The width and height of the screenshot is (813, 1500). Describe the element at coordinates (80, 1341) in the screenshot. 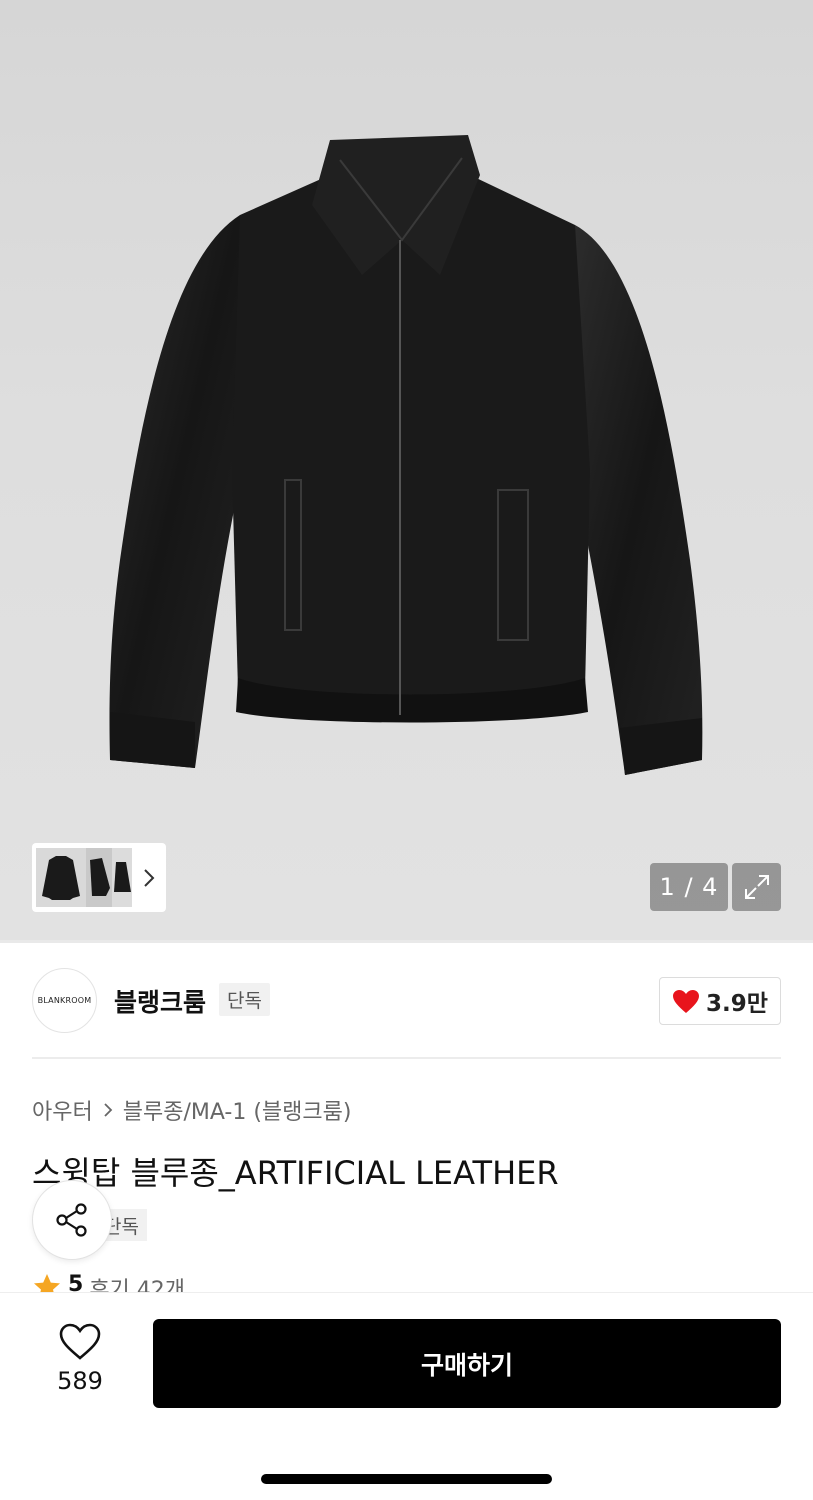

I see `heart-outline-icon` at that location.